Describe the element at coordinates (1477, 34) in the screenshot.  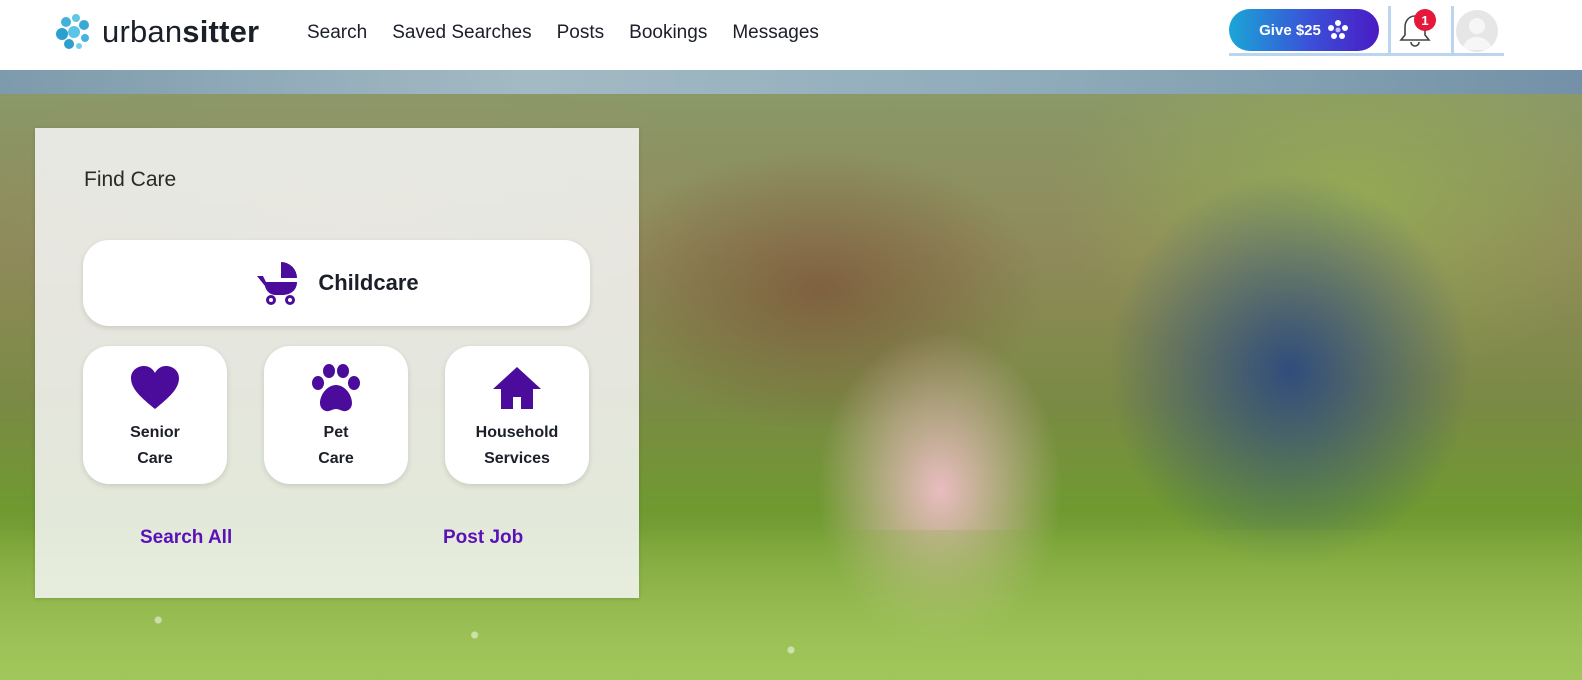
I see `user-avatar-icon` at that location.